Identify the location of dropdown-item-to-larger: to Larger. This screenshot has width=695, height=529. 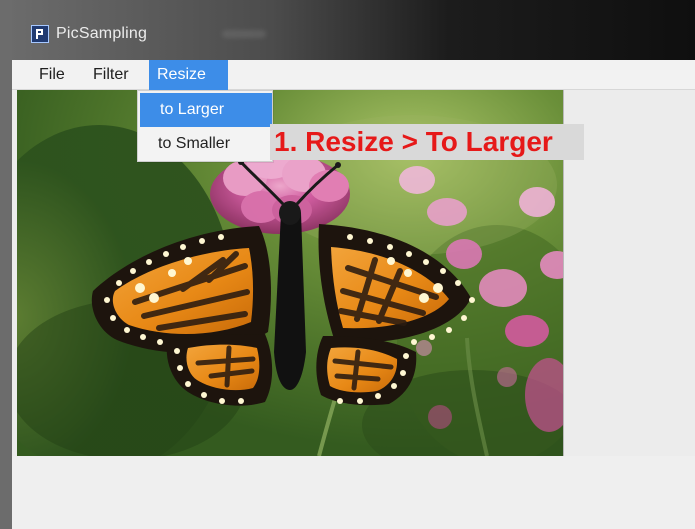
(206, 110).